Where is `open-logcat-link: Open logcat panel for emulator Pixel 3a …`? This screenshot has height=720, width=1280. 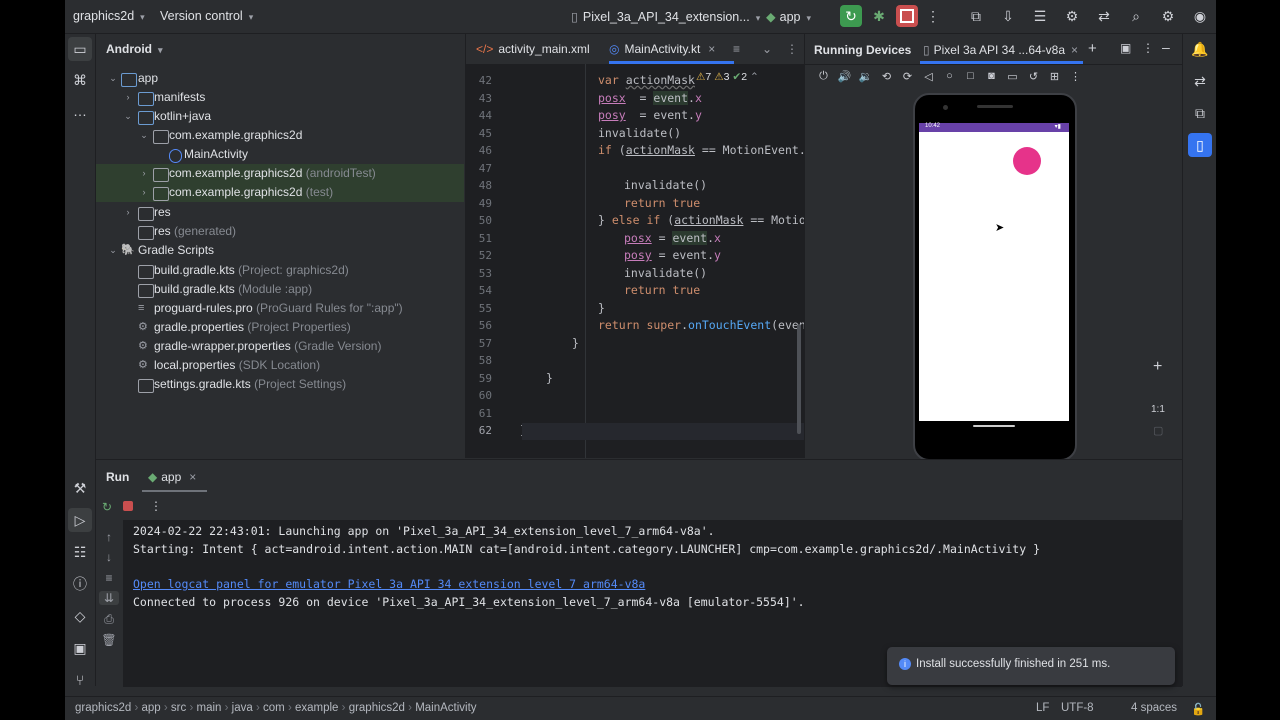 open-logcat-link: Open logcat panel for emulator Pixel 3a … is located at coordinates (389, 584).